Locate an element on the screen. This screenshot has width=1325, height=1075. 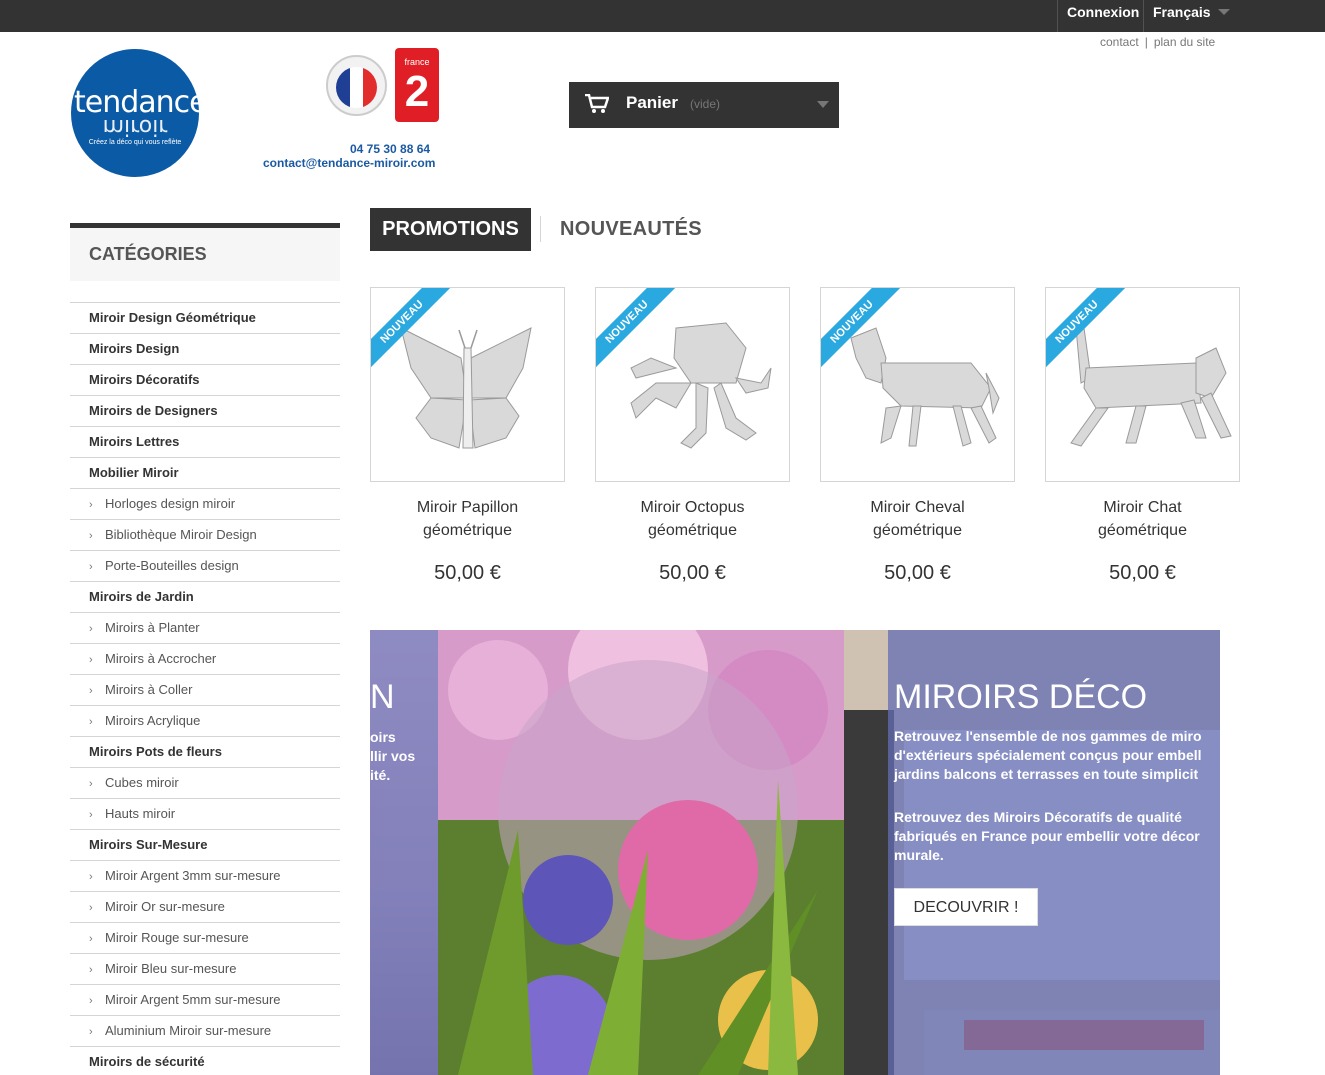
sidebar-item-label: Miroirs de Designers is located at coordinates (153, 410).